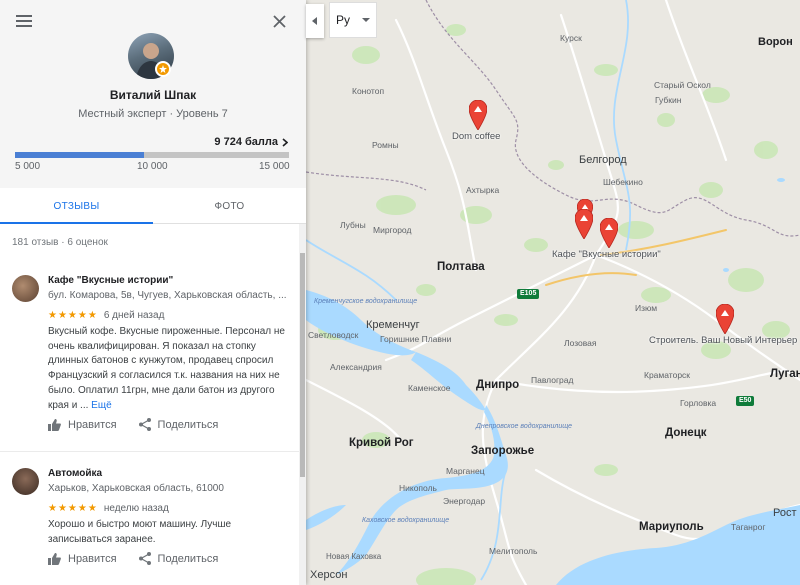 The height and width of the screenshot is (585, 800). Describe the element at coordinates (513, 551) in the screenshot. I see `map-label-melitopol: Мелитополь` at that location.